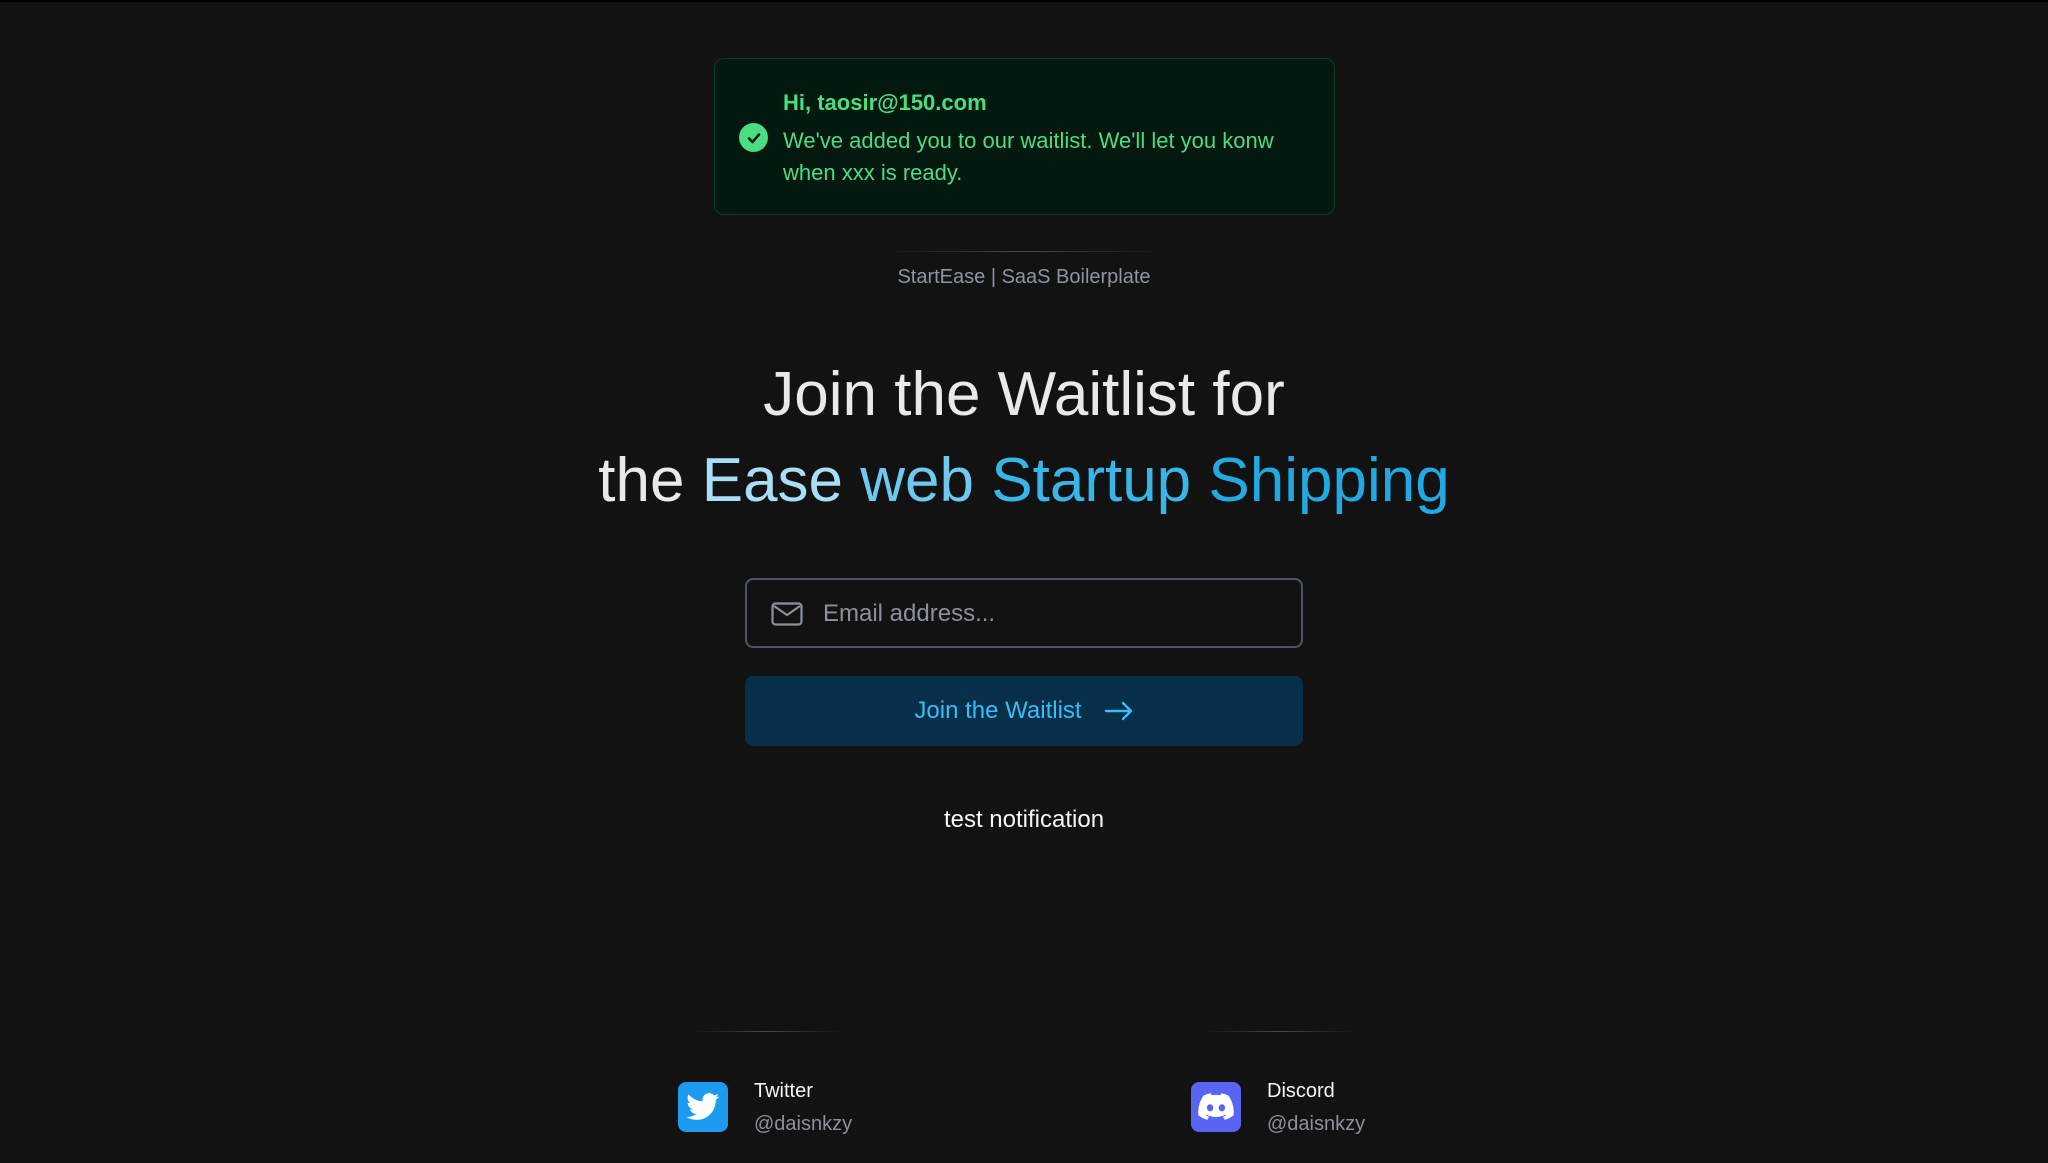 The width and height of the screenshot is (2048, 1163). I want to click on join-waitlist-button: Join the Waitlist, so click(1024, 711).